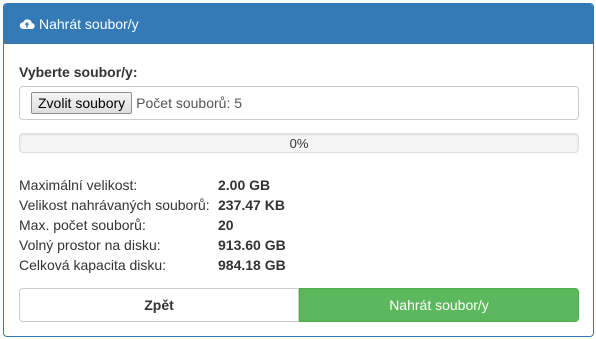 This screenshot has width=596, height=339. I want to click on info-row-free-space: Volný prostor na disku: 913.60 GB, so click(152, 245).